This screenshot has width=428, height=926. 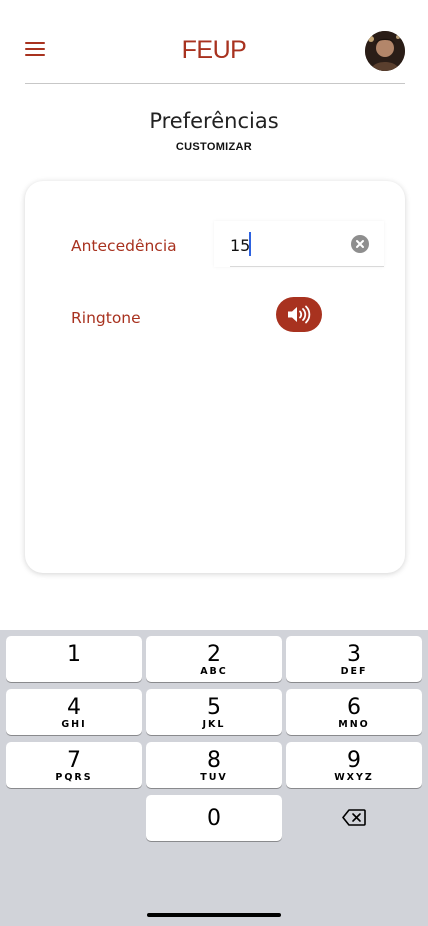 I want to click on header-divider, so click(x=215, y=83).